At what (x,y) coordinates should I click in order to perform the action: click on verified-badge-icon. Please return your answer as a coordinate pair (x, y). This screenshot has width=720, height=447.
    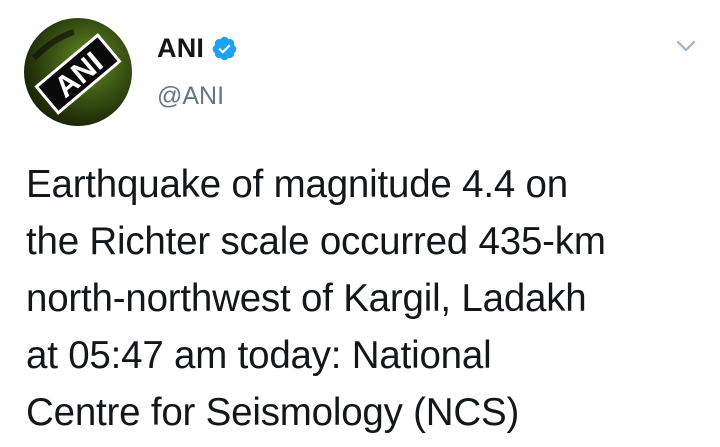
    Looking at the image, I should click on (224, 48).